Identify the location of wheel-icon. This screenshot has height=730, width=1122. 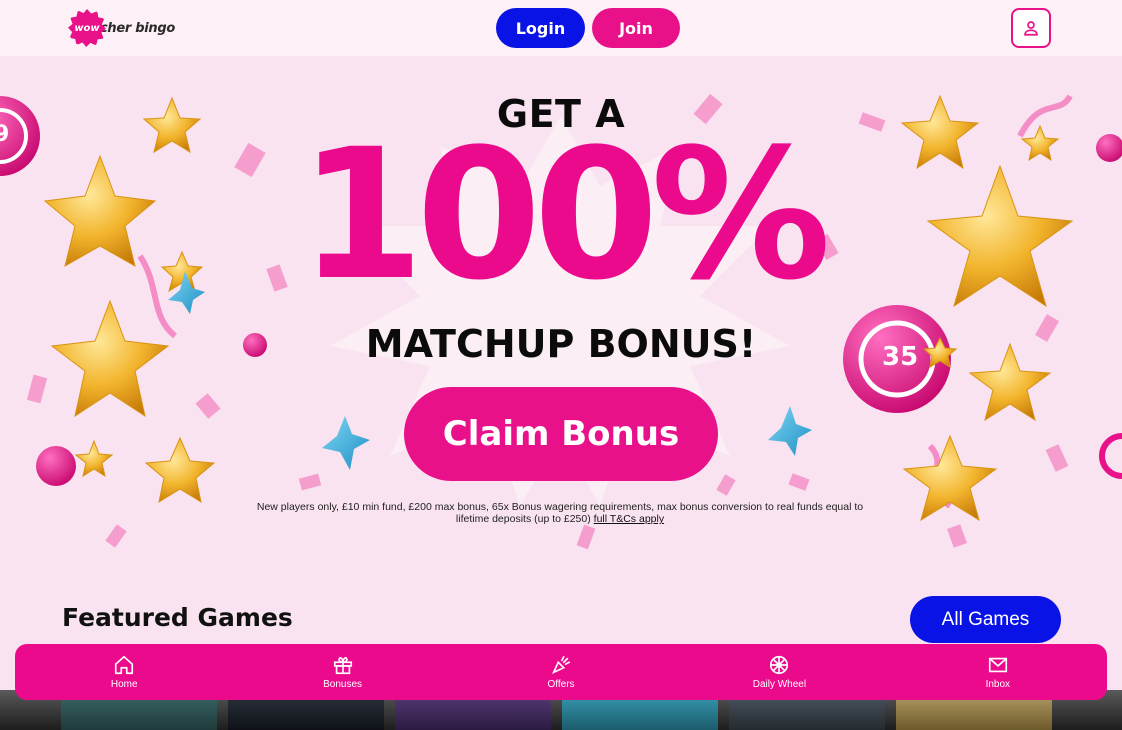
(779, 665).